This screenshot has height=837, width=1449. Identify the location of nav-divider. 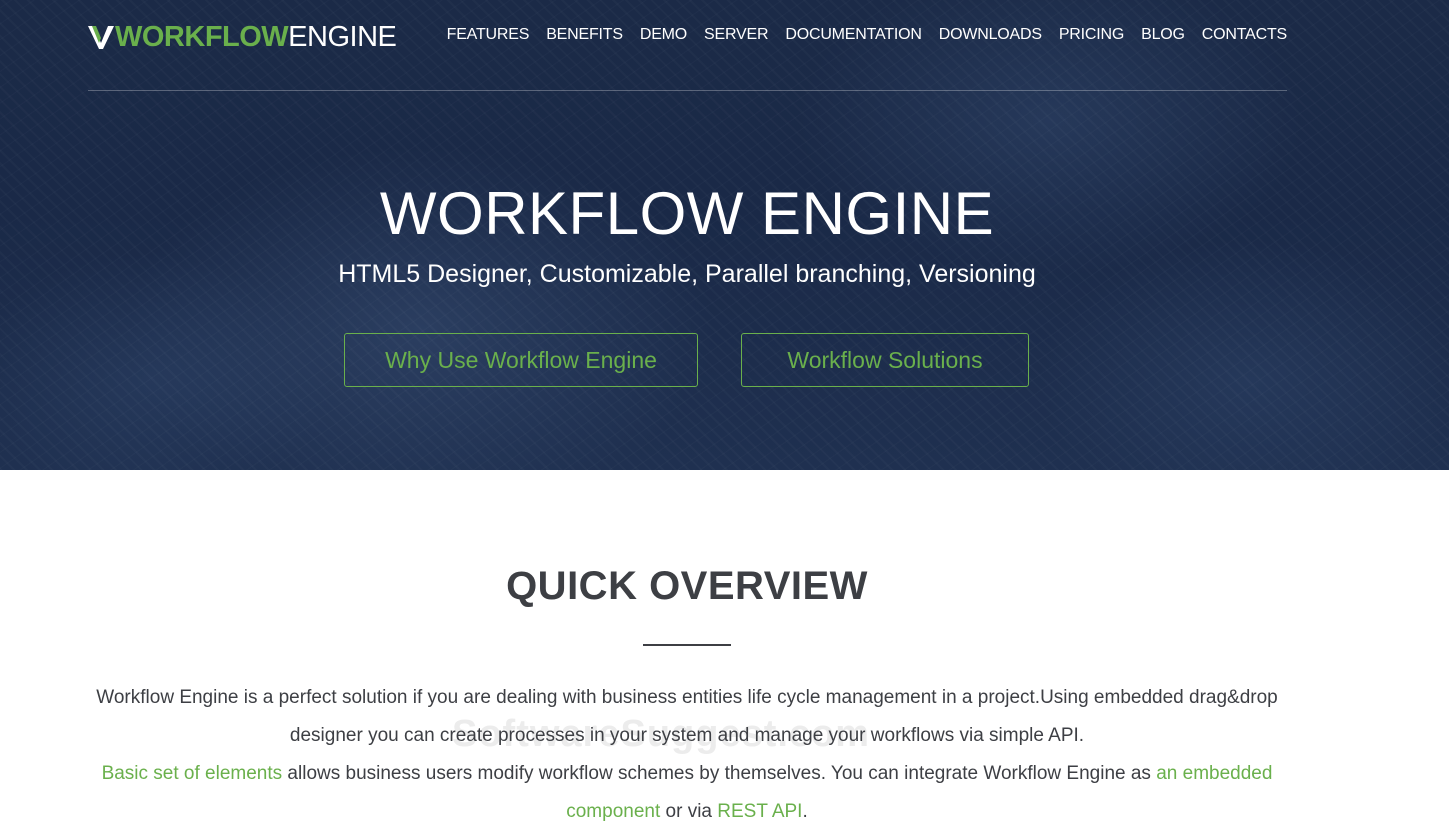
(687, 90).